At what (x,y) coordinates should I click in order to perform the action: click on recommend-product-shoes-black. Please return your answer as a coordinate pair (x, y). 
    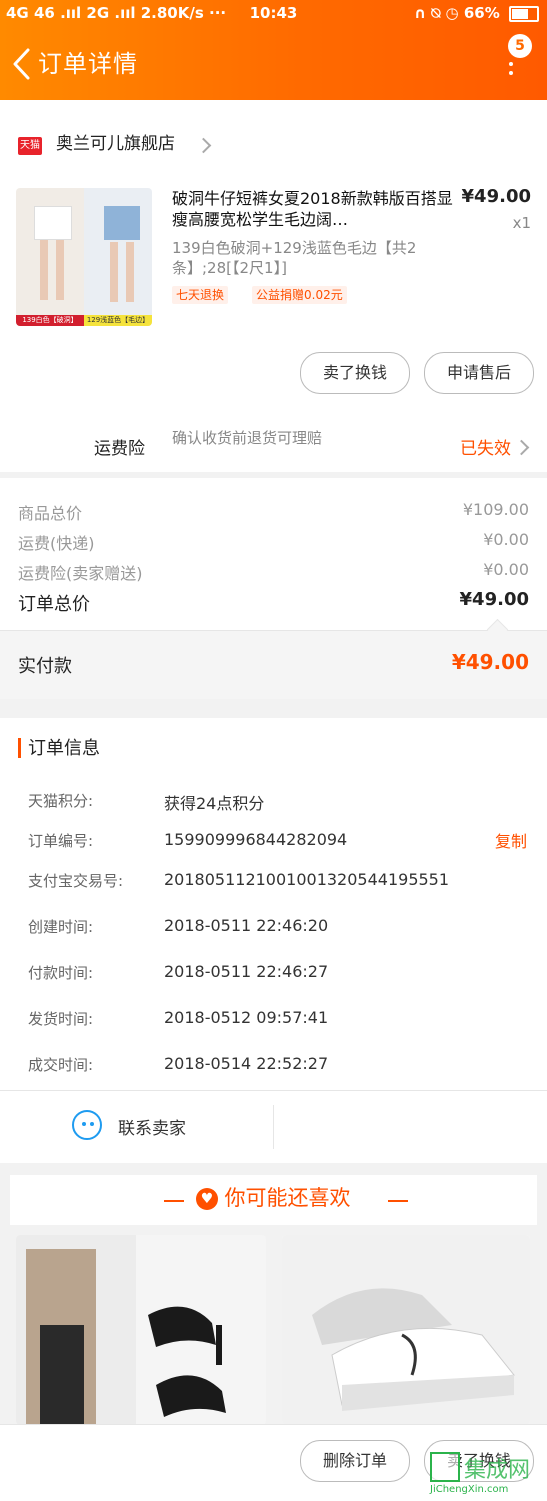
    Looking at the image, I should click on (141, 1330).